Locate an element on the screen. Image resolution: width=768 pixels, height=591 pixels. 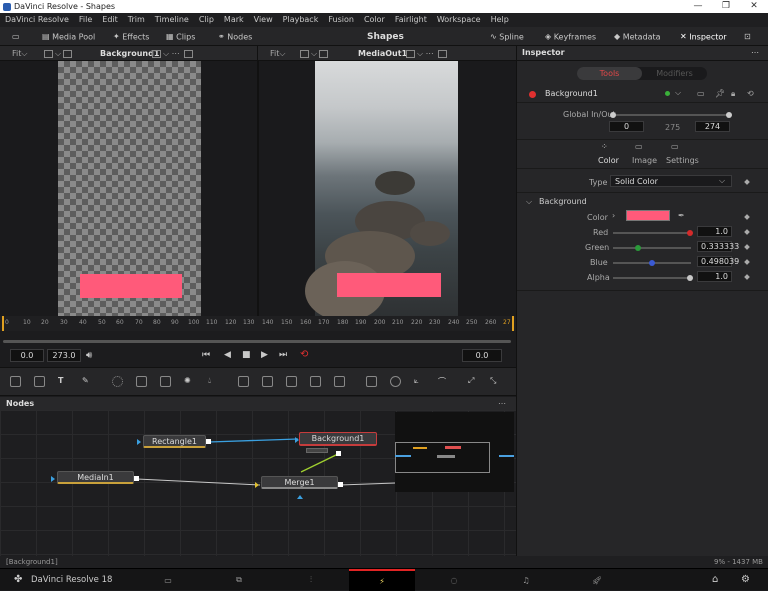
menu-playback: Playback is located at coordinates (301, 19).